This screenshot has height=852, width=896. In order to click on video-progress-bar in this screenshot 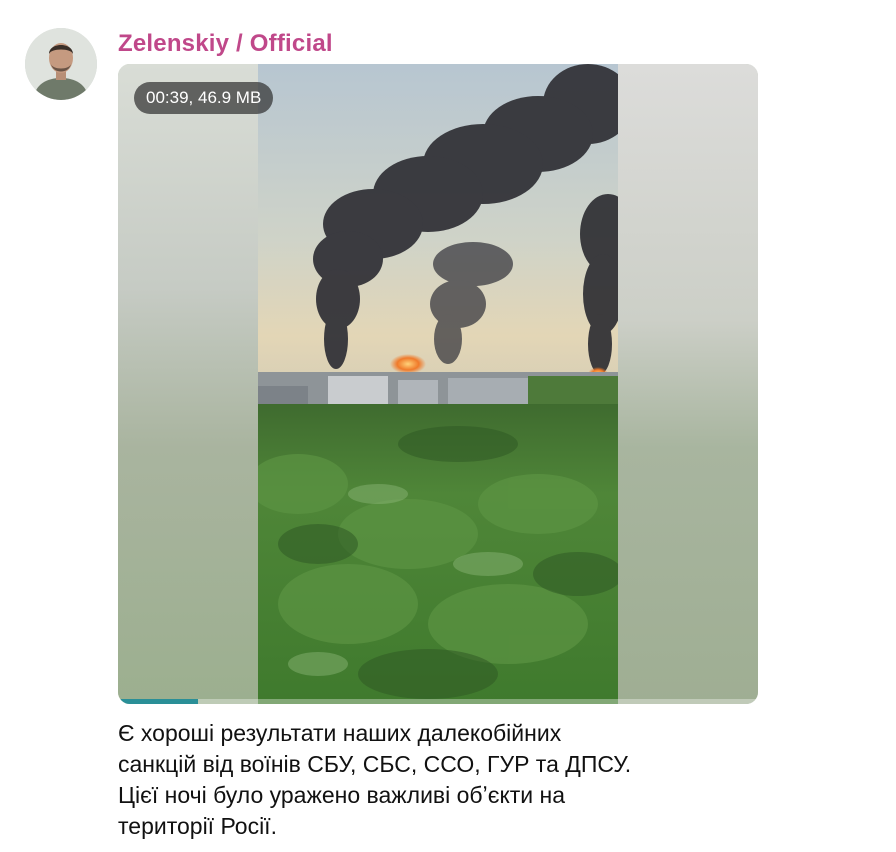, I will do `click(438, 701)`.